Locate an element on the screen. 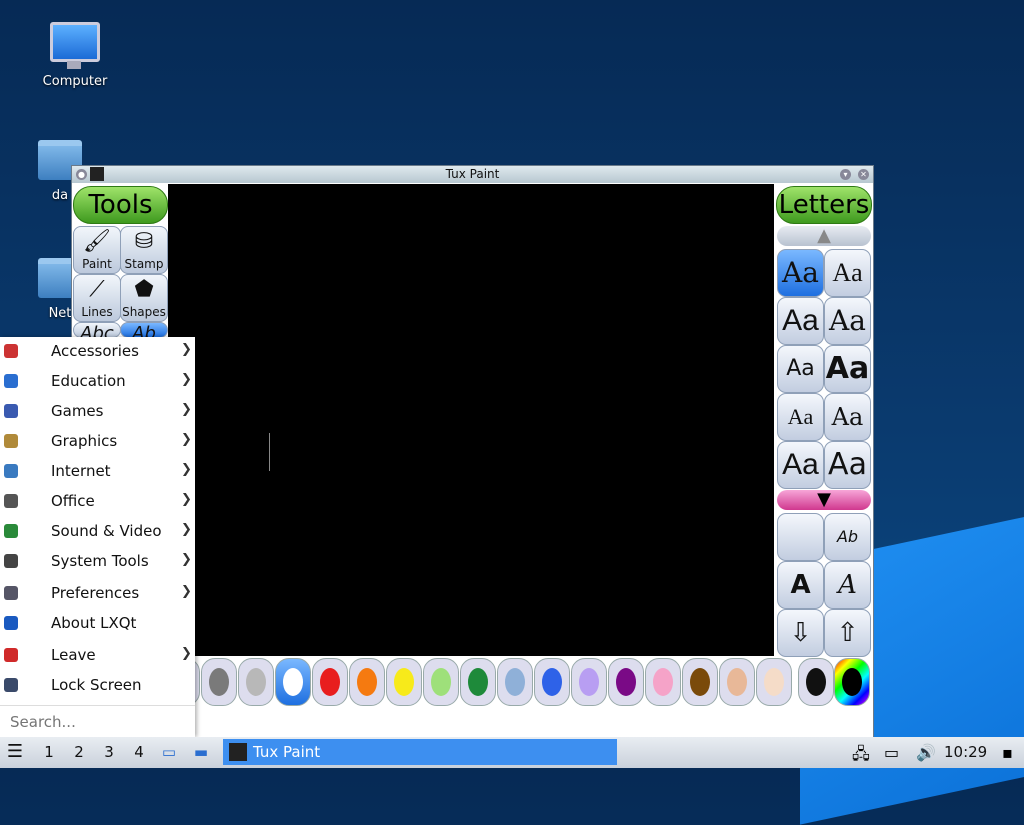  workspace-button: 2 is located at coordinates (79, 752).